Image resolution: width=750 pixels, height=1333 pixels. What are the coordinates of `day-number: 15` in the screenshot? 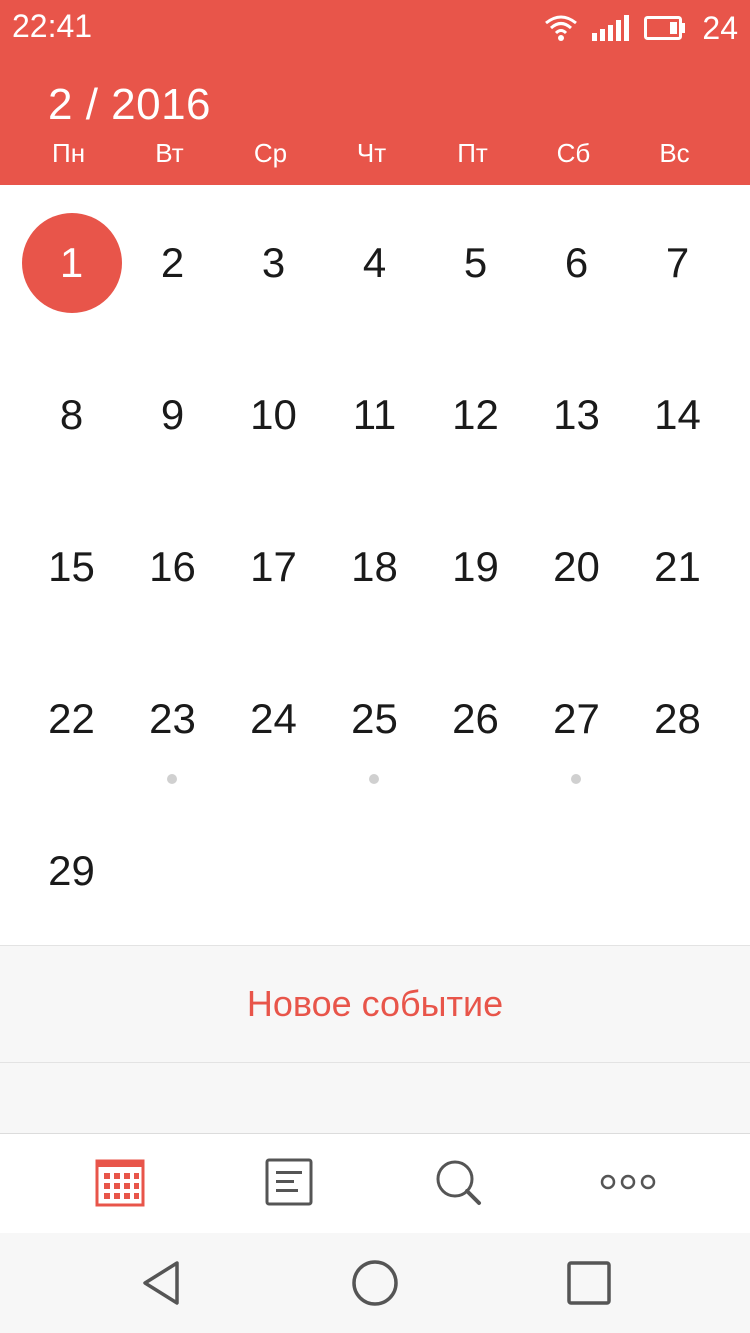 It's located at (71, 566).